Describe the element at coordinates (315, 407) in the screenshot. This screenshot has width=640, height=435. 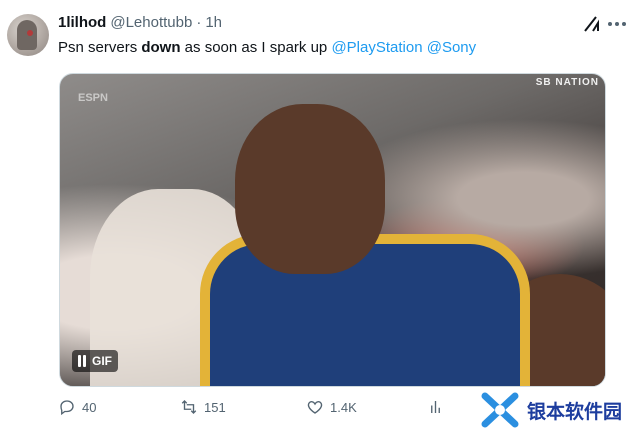
I see `like-icon` at that location.